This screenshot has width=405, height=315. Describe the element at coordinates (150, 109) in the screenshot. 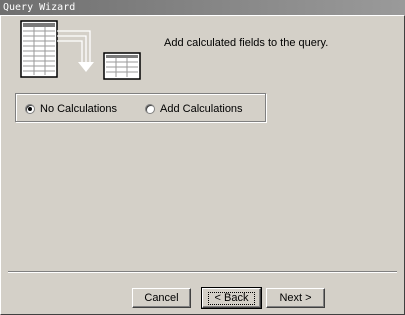

I see `radio-unselected-icon` at that location.